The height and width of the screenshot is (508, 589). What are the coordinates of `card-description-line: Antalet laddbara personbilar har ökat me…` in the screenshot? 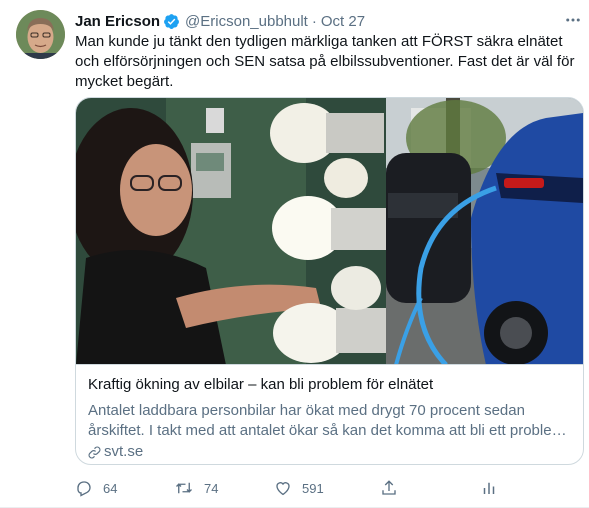 It's located at (306, 410).